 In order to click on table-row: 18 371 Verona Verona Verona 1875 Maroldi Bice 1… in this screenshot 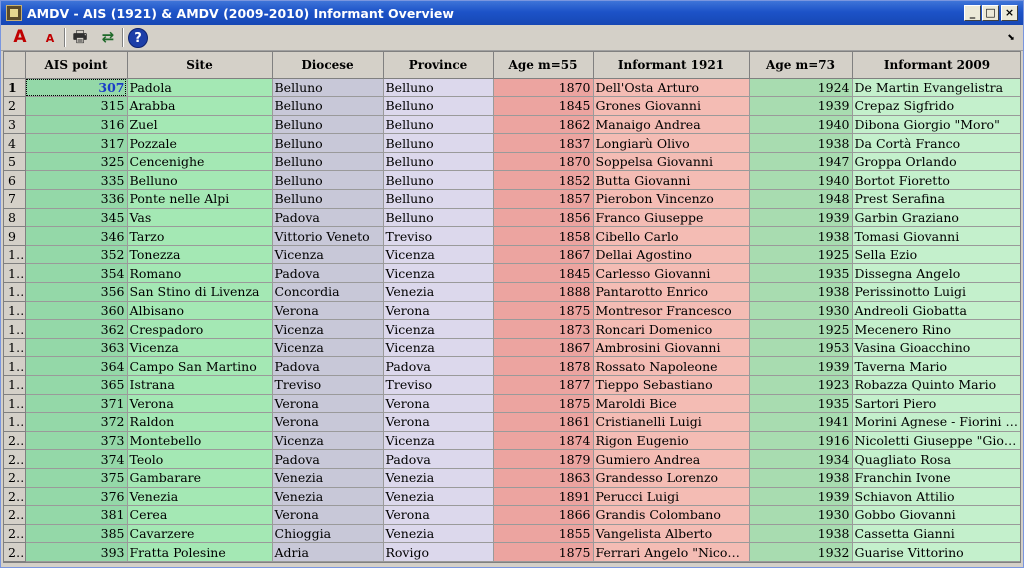, I will do `click(512, 404)`.